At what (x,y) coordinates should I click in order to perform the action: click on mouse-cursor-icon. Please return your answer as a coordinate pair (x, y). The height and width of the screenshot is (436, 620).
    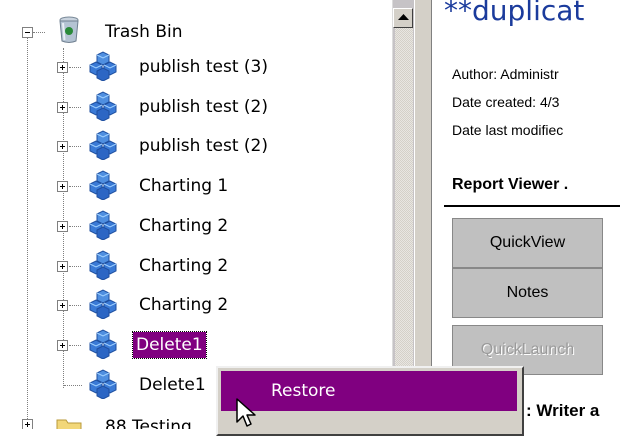
    Looking at the image, I should click on (246, 412).